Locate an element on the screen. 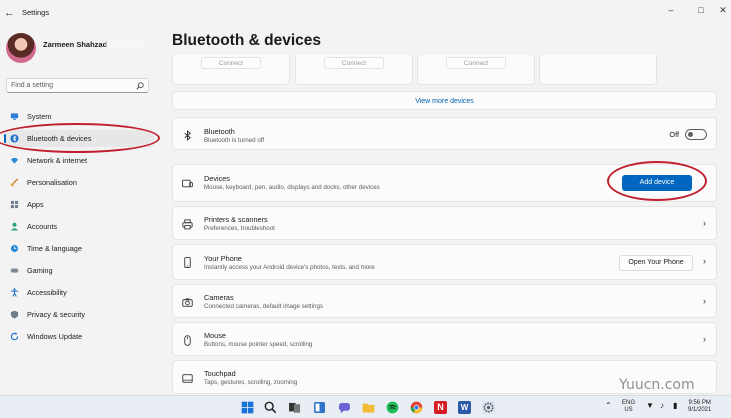 The width and height of the screenshot is (731, 418). clock-time: 9:56 PM is located at coordinates (699, 403).